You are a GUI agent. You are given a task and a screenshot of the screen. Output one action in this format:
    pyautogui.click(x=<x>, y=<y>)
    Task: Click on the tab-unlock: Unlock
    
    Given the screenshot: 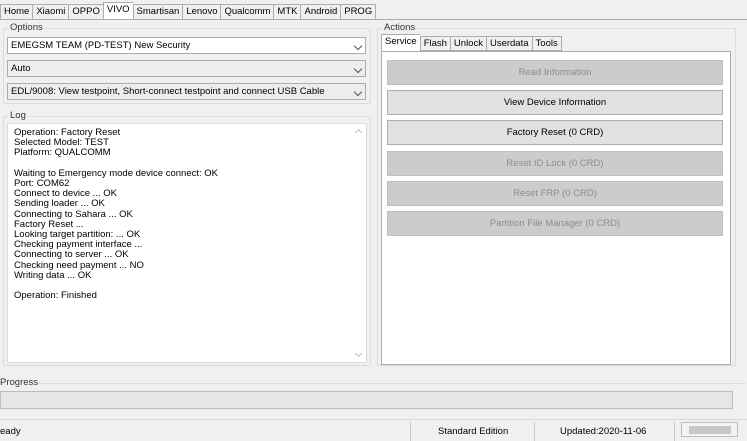 What is the action you would take?
    pyautogui.click(x=467, y=43)
    